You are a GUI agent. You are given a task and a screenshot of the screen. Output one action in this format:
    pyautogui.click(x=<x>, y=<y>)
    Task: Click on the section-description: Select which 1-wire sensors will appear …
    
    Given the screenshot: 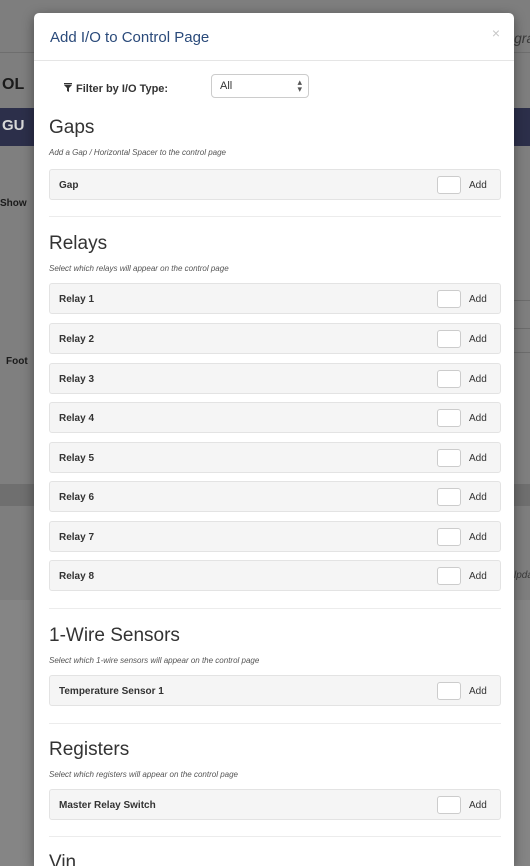 What is the action you would take?
    pyautogui.click(x=154, y=660)
    